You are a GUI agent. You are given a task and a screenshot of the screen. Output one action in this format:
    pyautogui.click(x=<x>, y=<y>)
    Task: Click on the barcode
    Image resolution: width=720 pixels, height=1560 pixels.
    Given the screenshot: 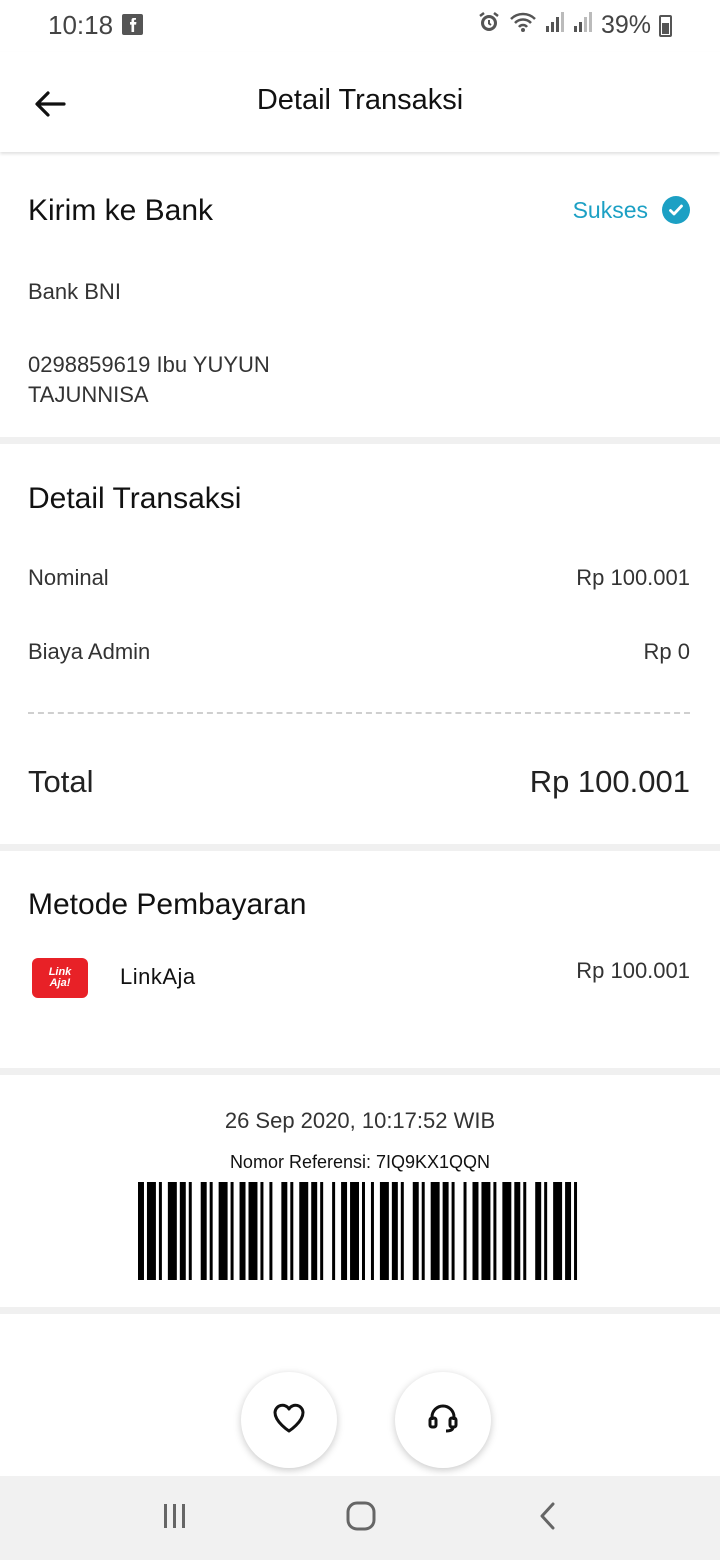 What is the action you would take?
    pyautogui.click(x=358, y=1231)
    